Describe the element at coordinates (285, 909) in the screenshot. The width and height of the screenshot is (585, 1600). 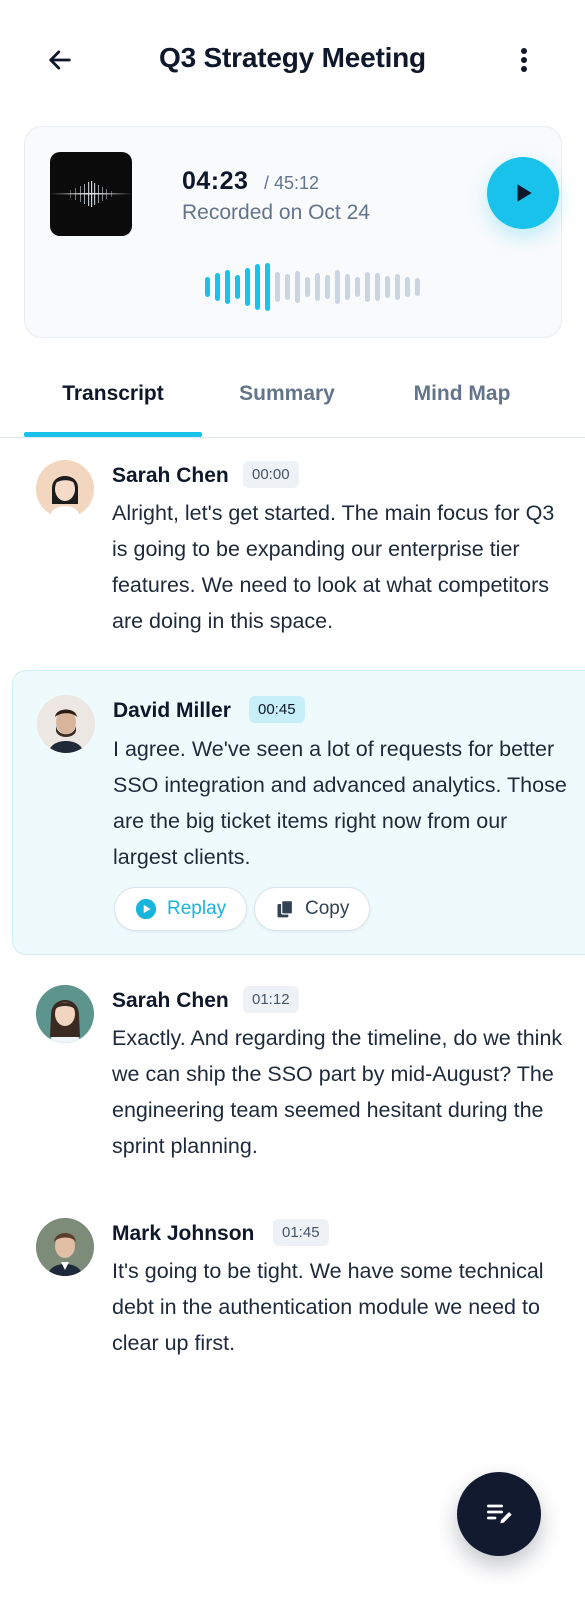
I see `copy-icon` at that location.